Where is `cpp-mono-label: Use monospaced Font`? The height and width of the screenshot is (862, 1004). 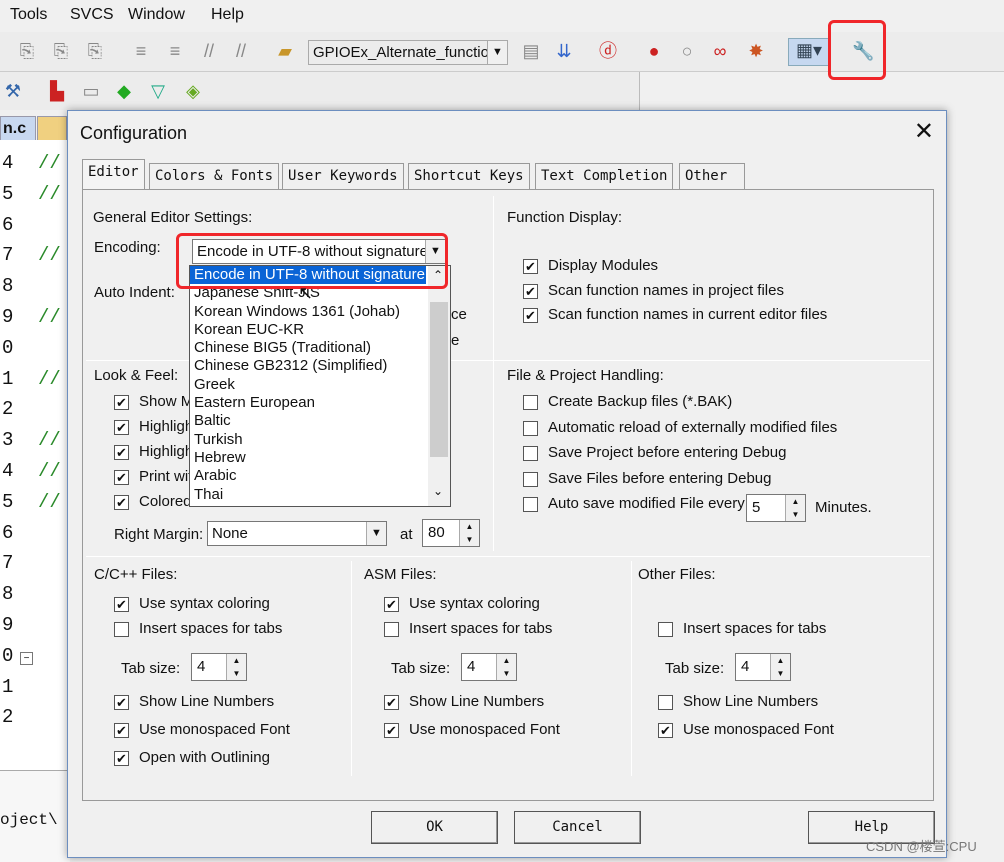
cpp-mono-label: Use monospaced Font is located at coordinates (214, 729).